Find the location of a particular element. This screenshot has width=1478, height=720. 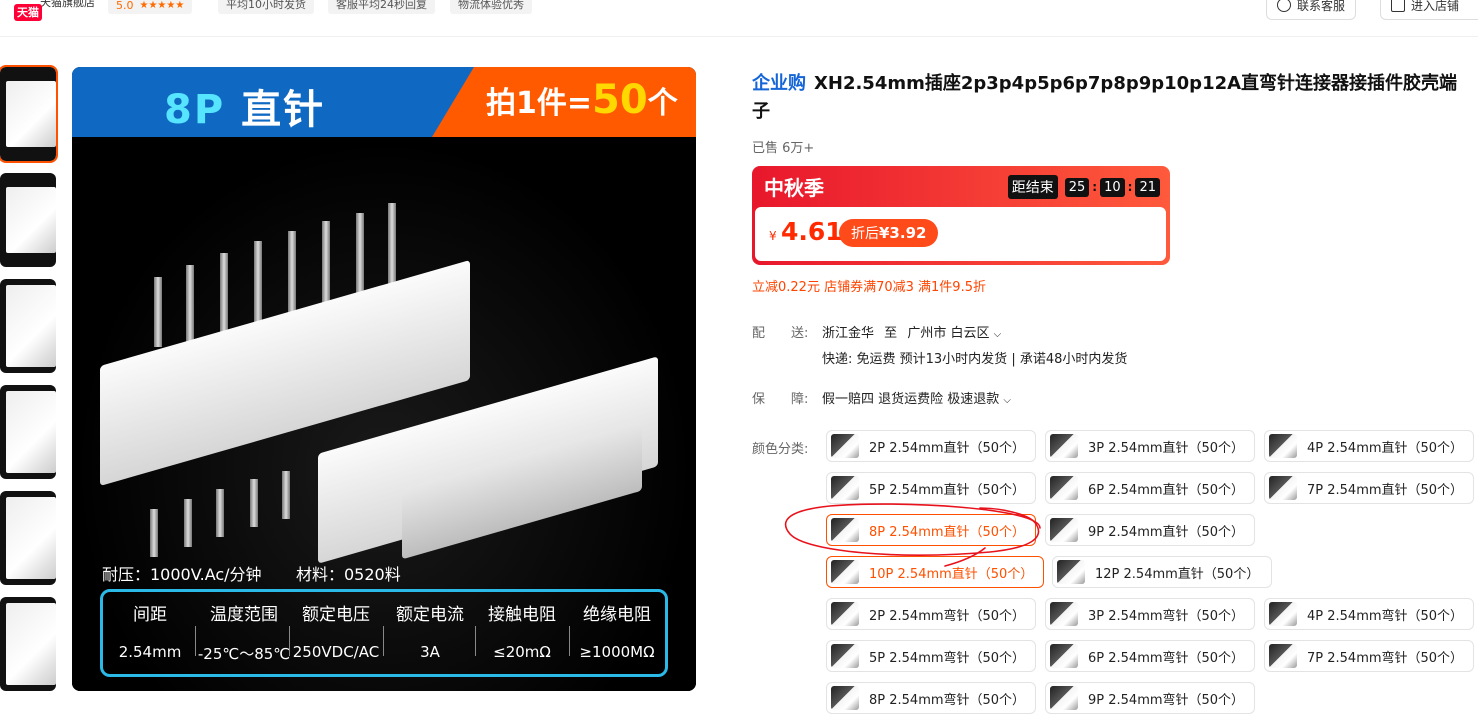

color-category-label: 颜色分类: is located at coordinates (780, 449).